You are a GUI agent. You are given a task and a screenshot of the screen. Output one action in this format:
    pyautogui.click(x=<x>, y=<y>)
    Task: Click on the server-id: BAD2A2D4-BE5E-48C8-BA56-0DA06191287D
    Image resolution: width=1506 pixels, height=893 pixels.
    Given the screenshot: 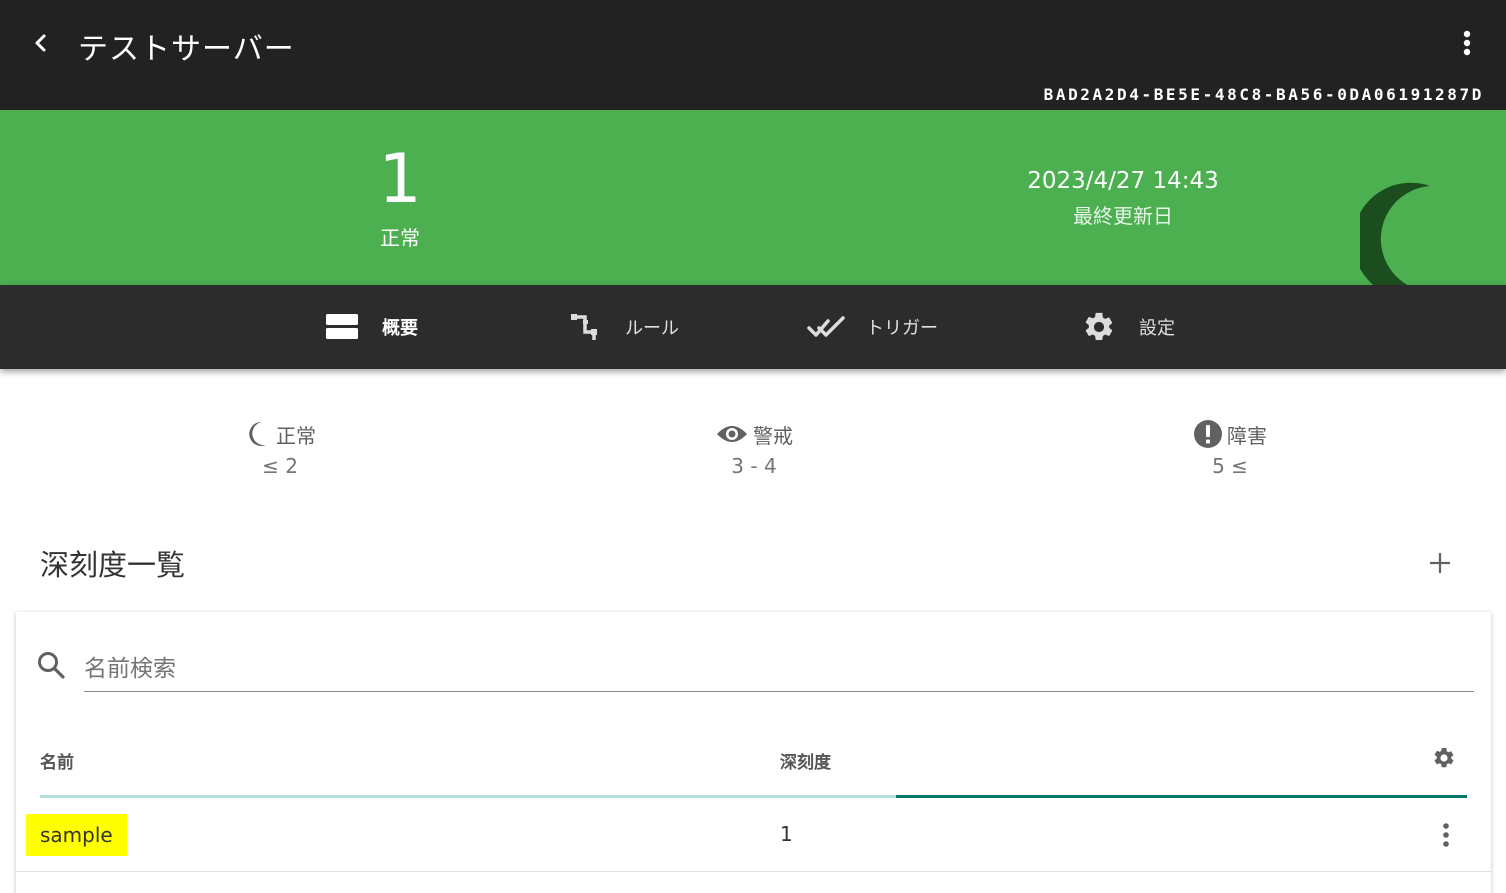 What is the action you would take?
    pyautogui.click(x=1263, y=94)
    